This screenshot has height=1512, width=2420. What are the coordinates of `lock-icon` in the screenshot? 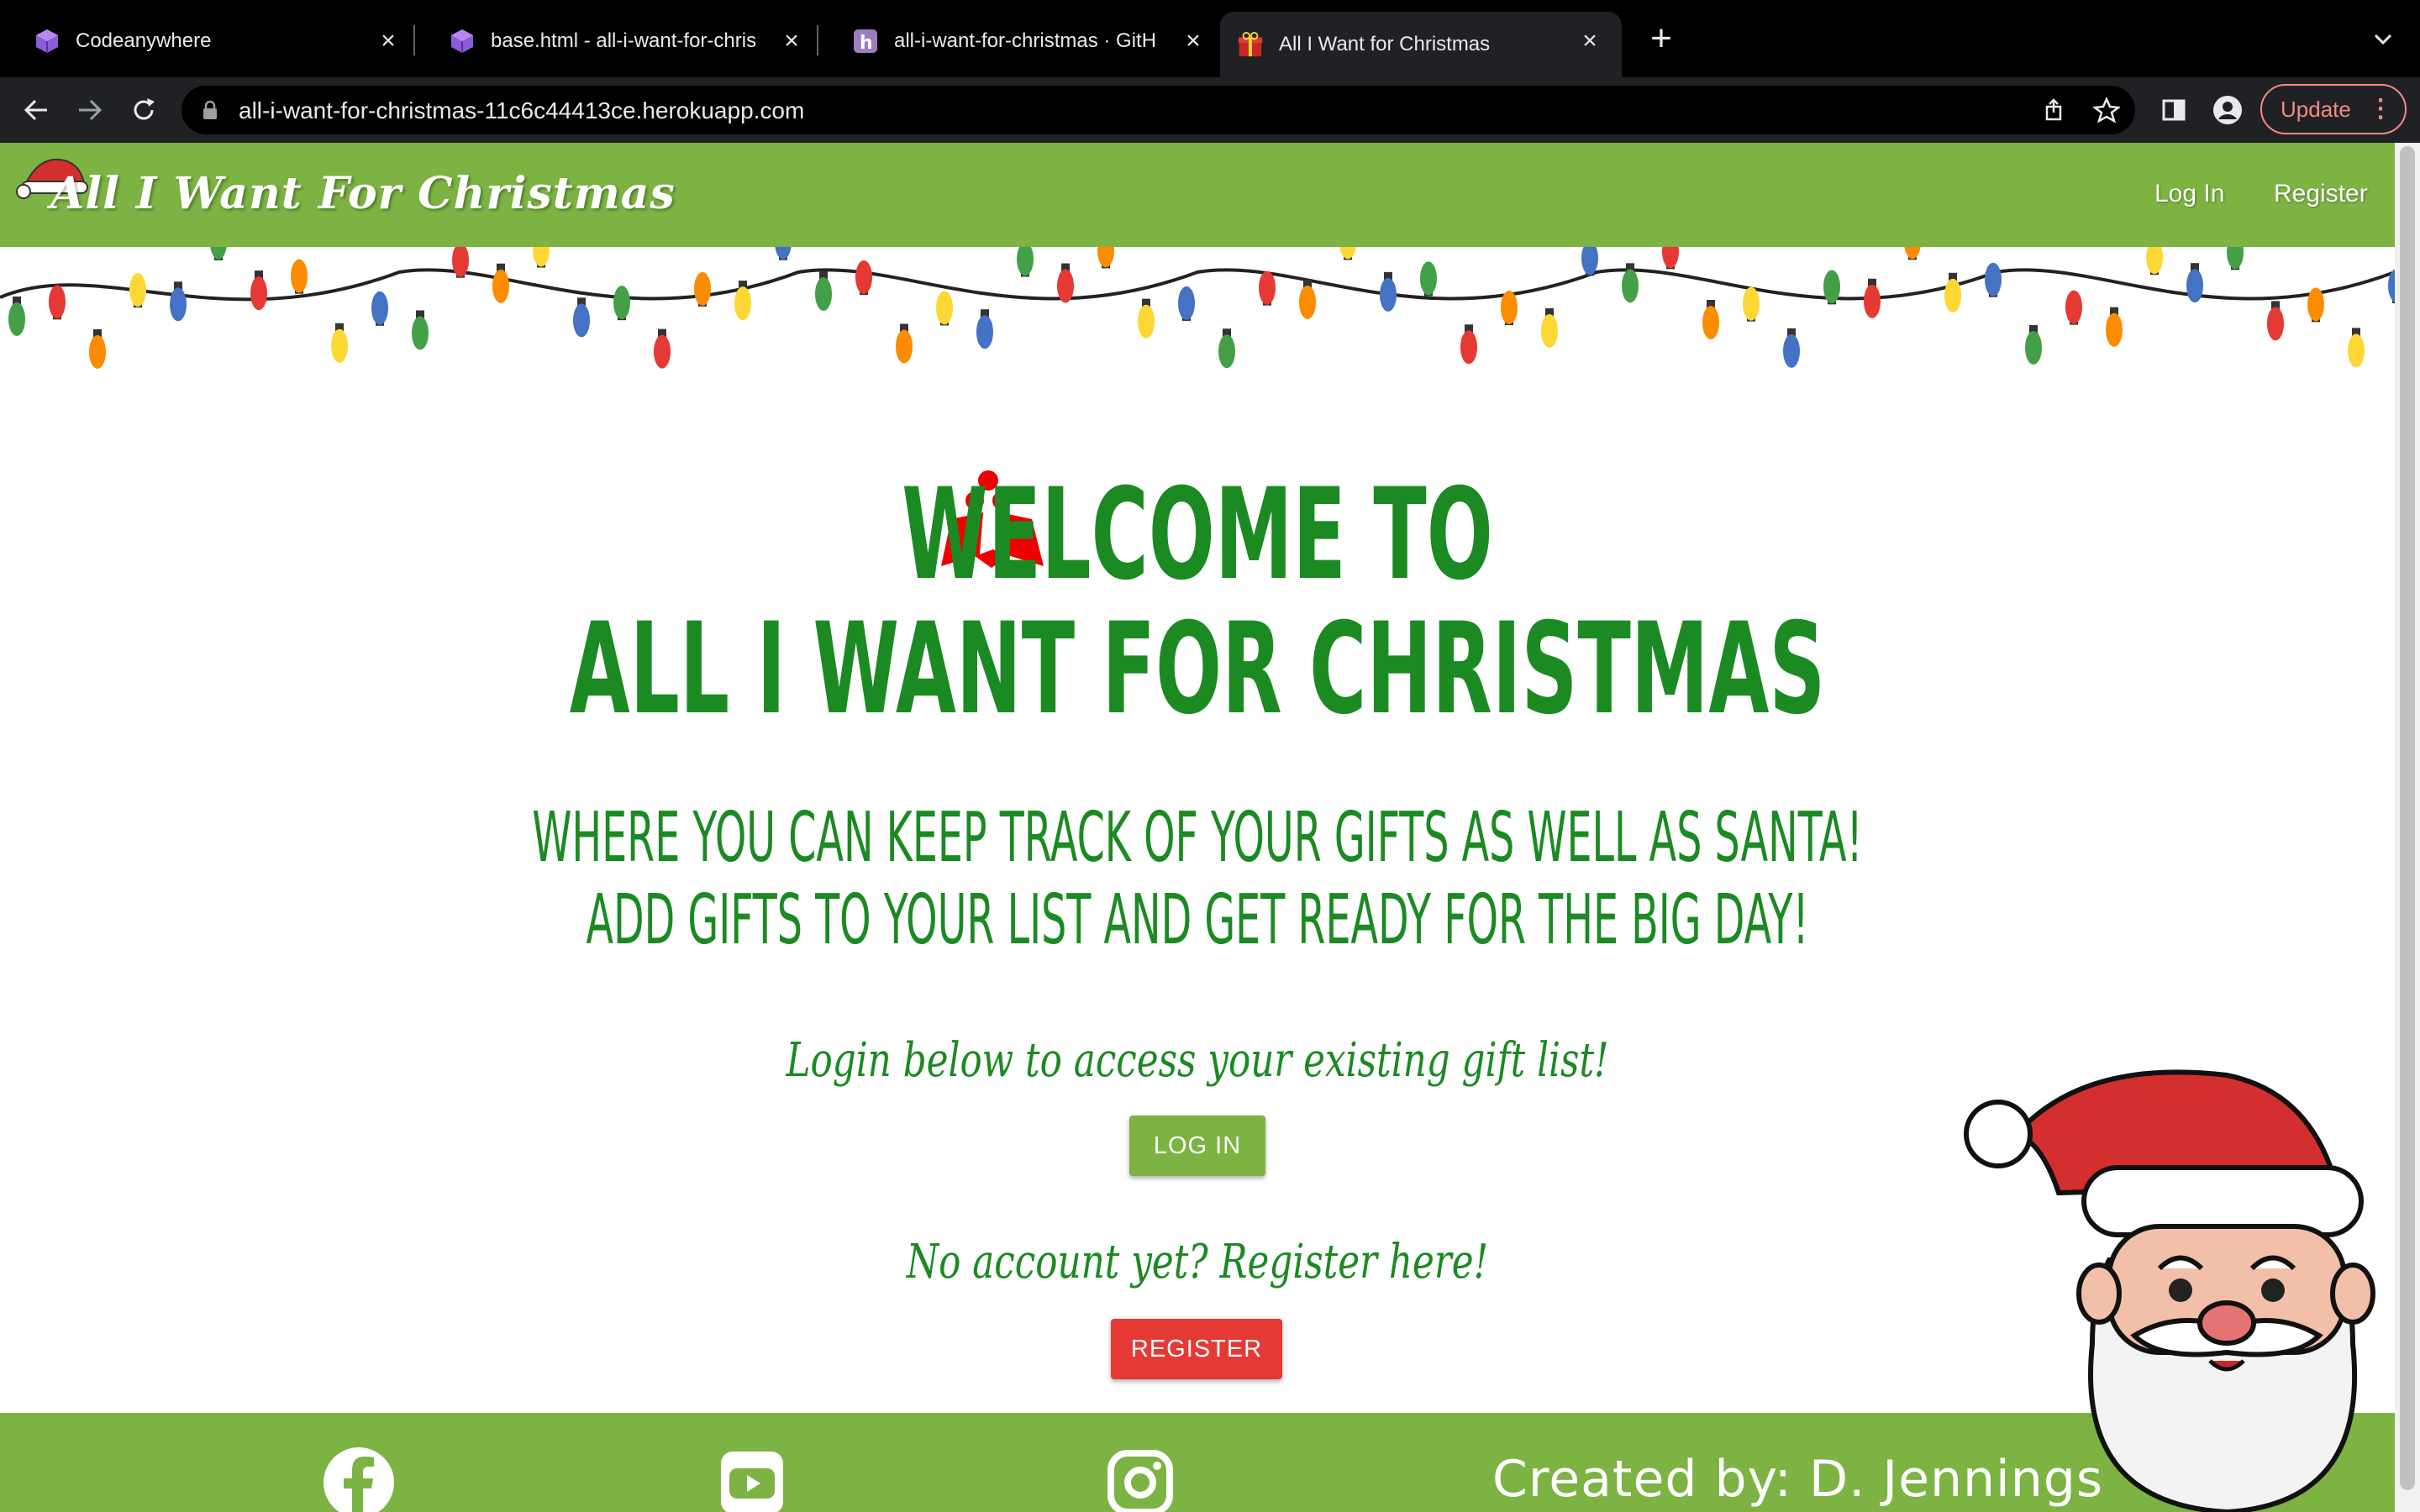 It's located at (210, 112).